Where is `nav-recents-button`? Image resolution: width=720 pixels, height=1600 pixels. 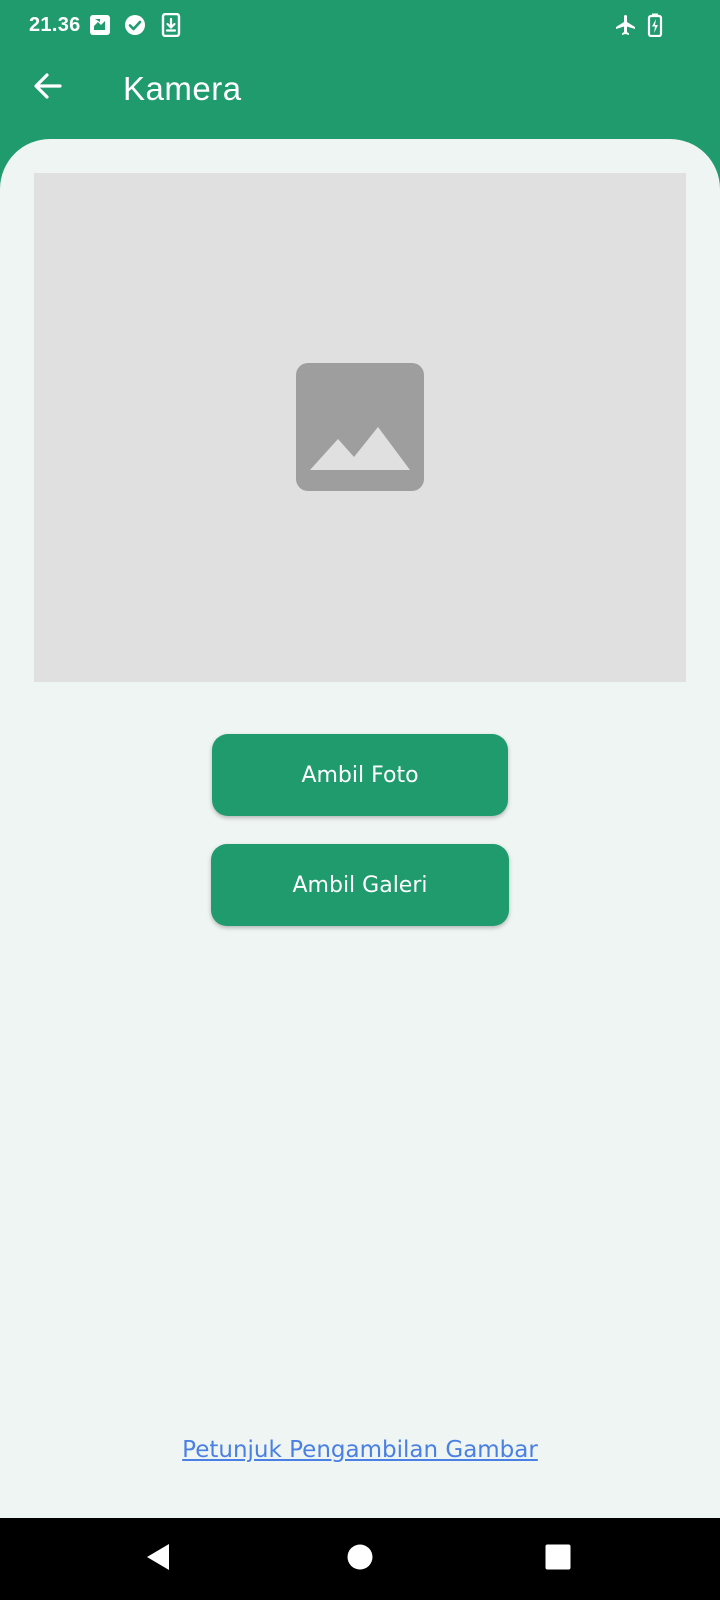 nav-recents-button is located at coordinates (558, 1559).